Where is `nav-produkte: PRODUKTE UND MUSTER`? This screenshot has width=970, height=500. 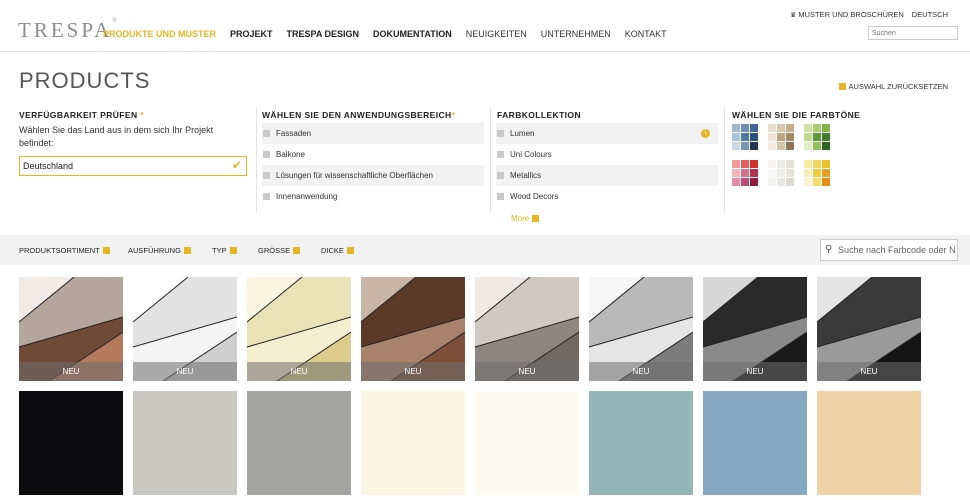 nav-produkte: PRODUKTE UND MUSTER is located at coordinates (159, 34).